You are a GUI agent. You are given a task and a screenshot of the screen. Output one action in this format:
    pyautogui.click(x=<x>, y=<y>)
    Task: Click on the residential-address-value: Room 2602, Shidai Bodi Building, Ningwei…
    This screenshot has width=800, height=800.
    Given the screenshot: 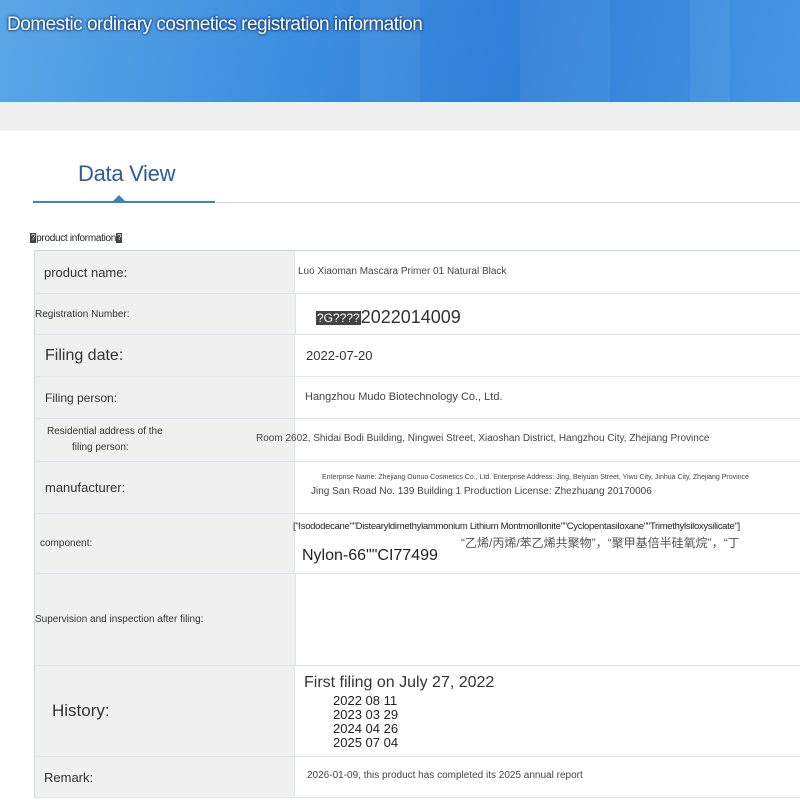 What is the action you would take?
    pyautogui.click(x=483, y=438)
    